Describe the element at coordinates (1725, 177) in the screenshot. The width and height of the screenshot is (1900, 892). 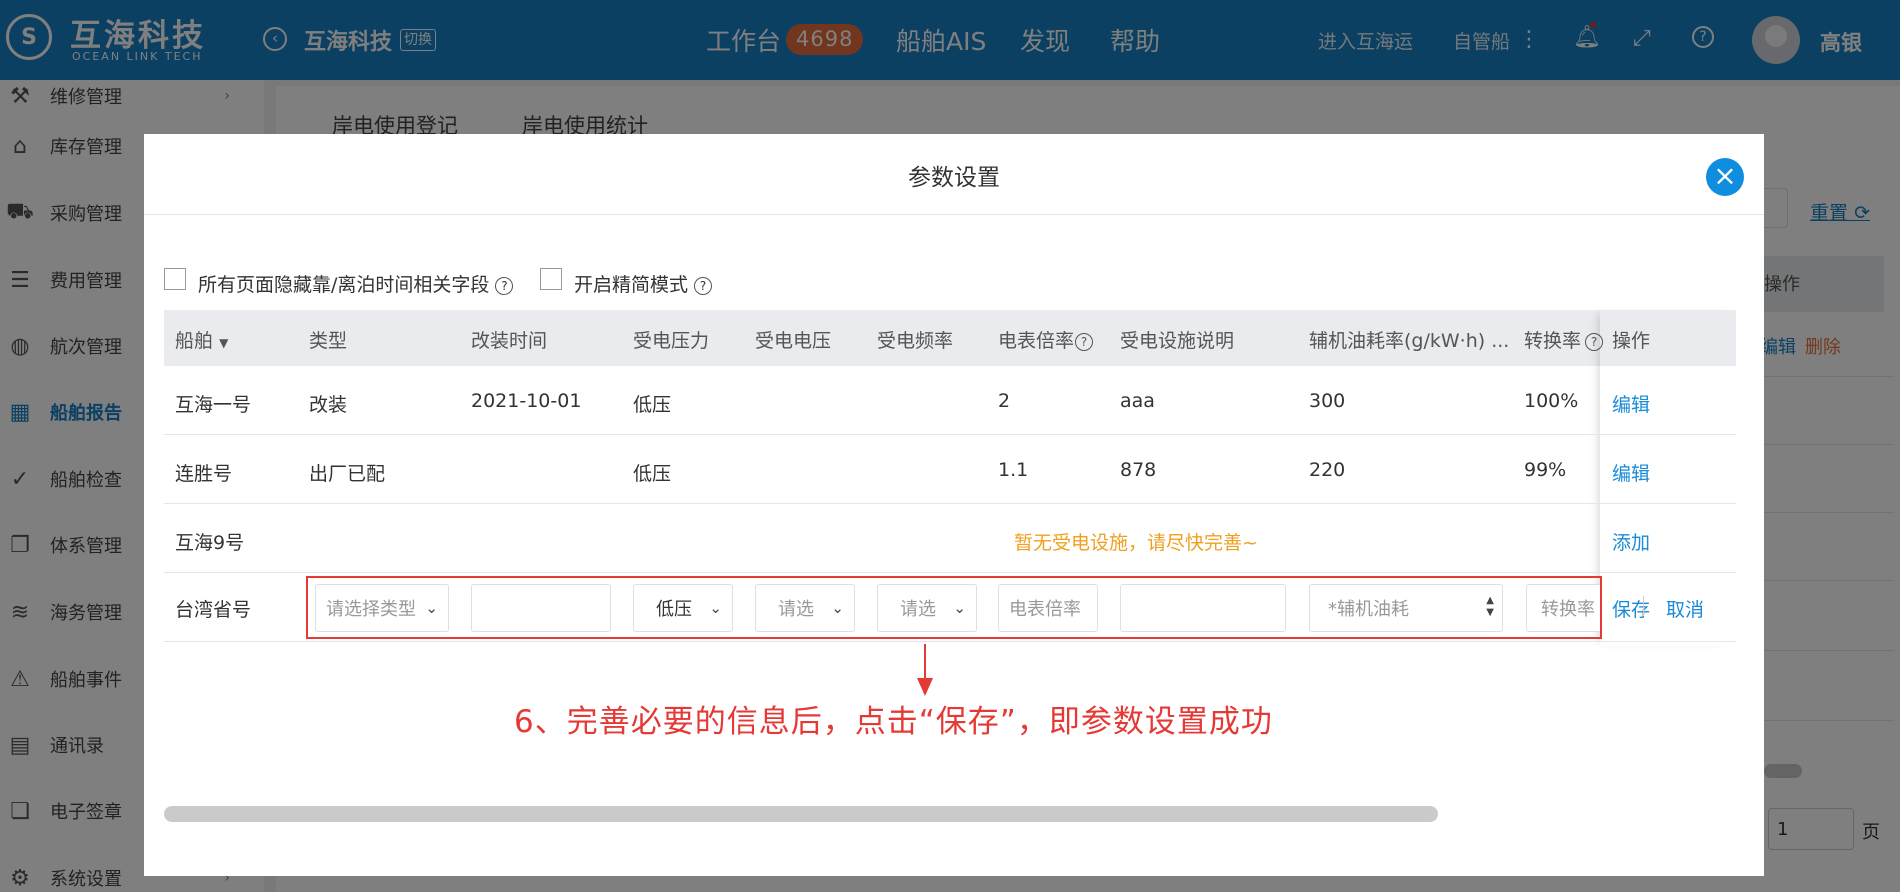
I see `close-icon: ×` at that location.